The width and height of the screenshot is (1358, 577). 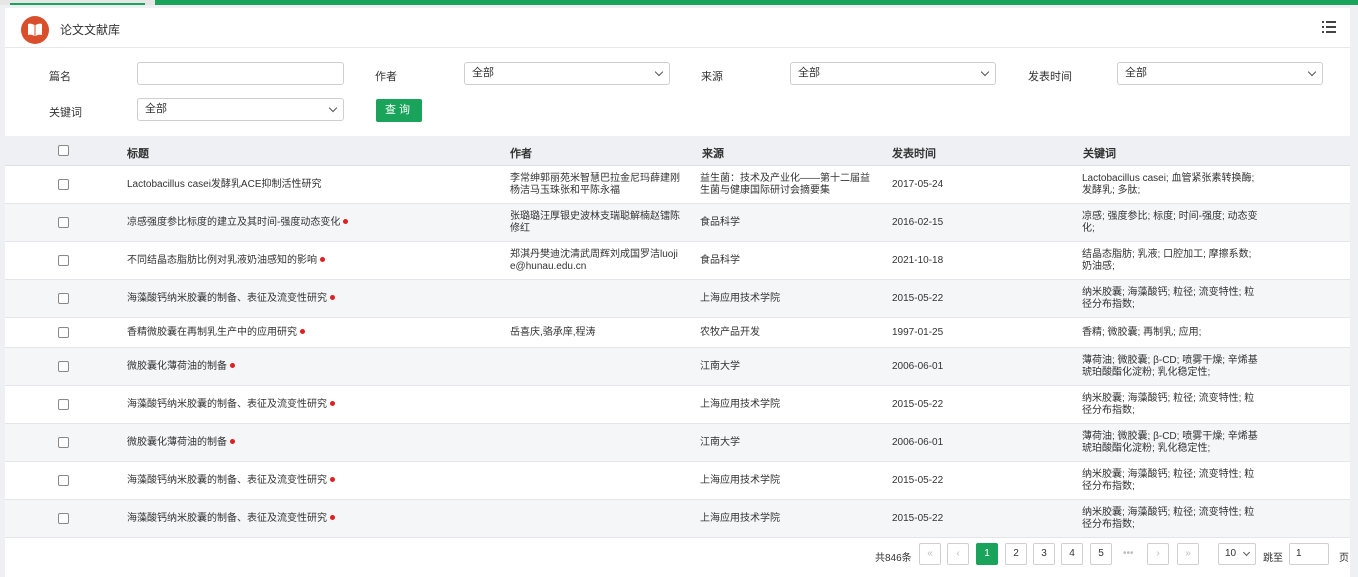 I want to click on jump-page-input: 1, so click(x=1309, y=554).